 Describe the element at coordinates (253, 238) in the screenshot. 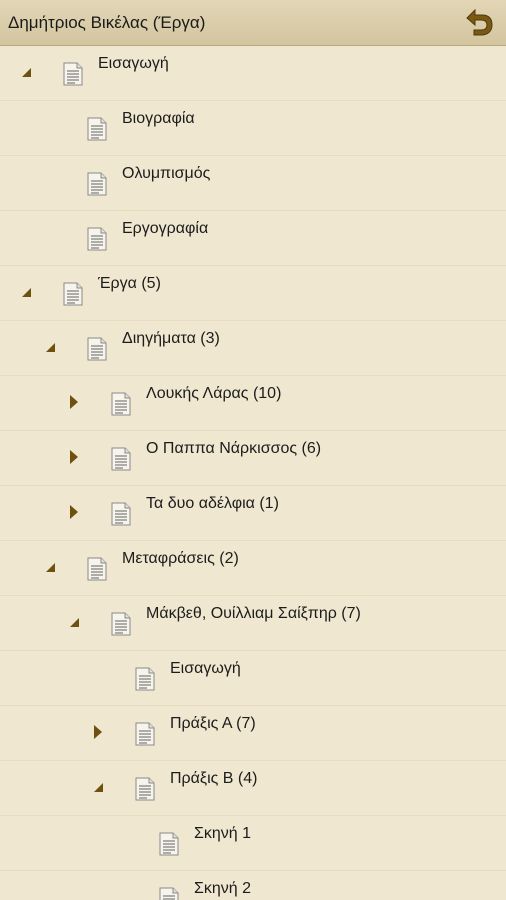

I see `tree-row: Εργογραφία` at that location.